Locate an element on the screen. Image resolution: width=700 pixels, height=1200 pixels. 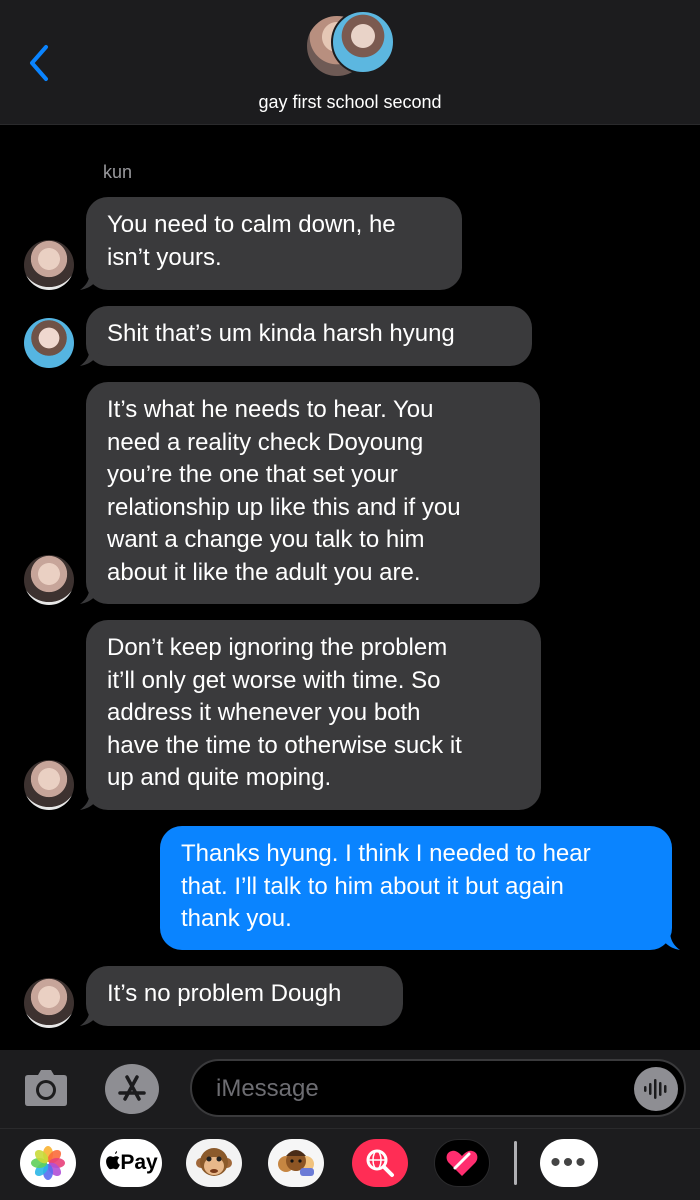
memoji-app is located at coordinates (296, 1163).